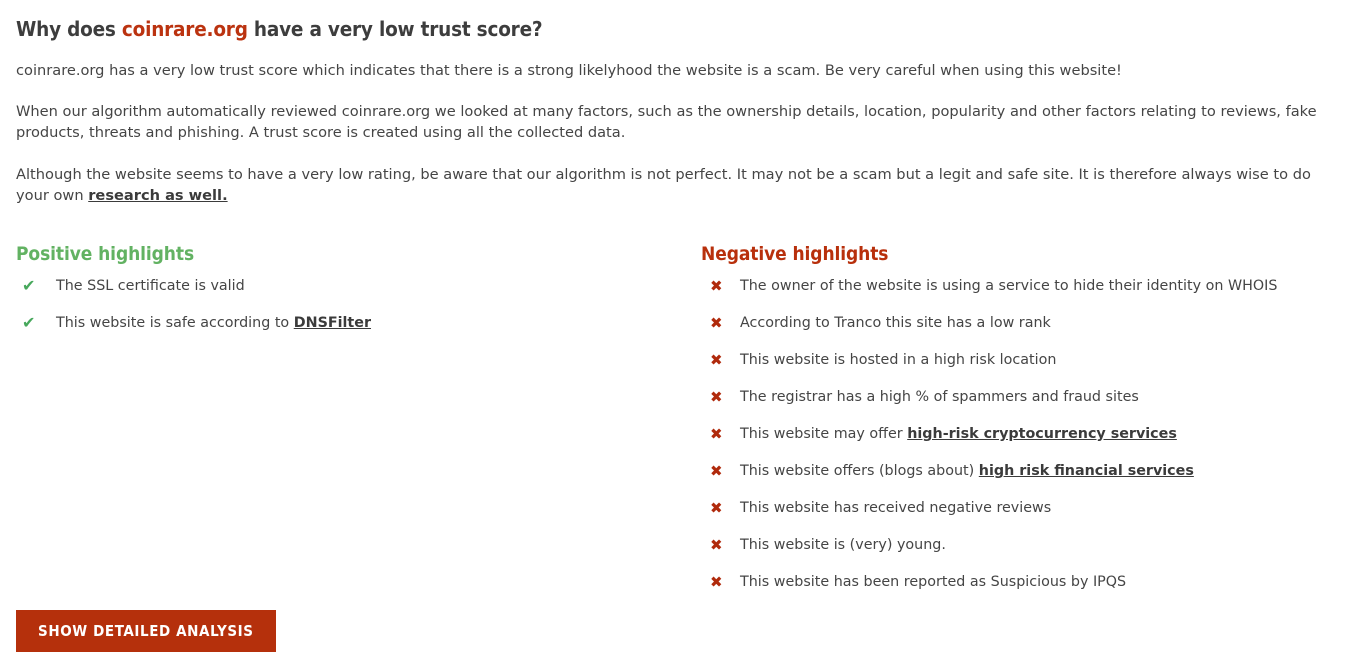 The height and width of the screenshot is (660, 1355). What do you see at coordinates (358, 294) in the screenshot?
I see `list-item: ✔ The SSL certificate is valid` at bounding box center [358, 294].